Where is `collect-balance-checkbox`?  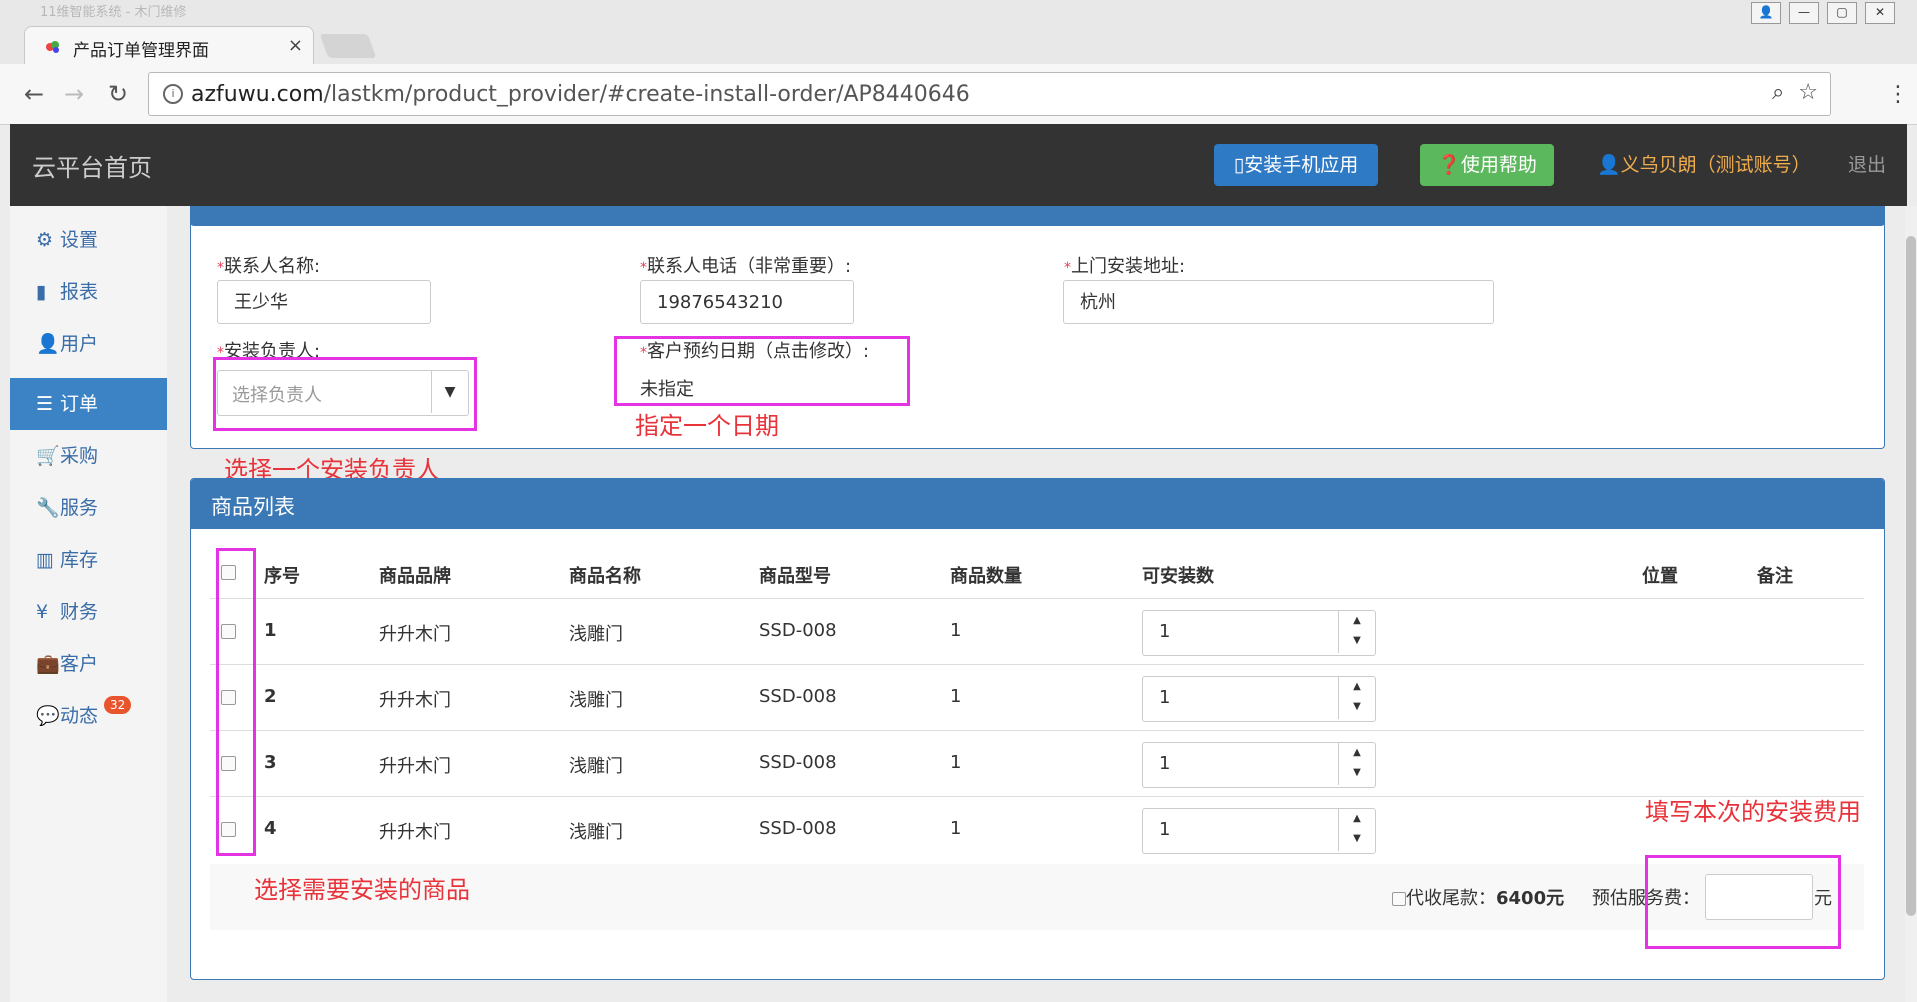
collect-balance-checkbox is located at coordinates (1399, 899).